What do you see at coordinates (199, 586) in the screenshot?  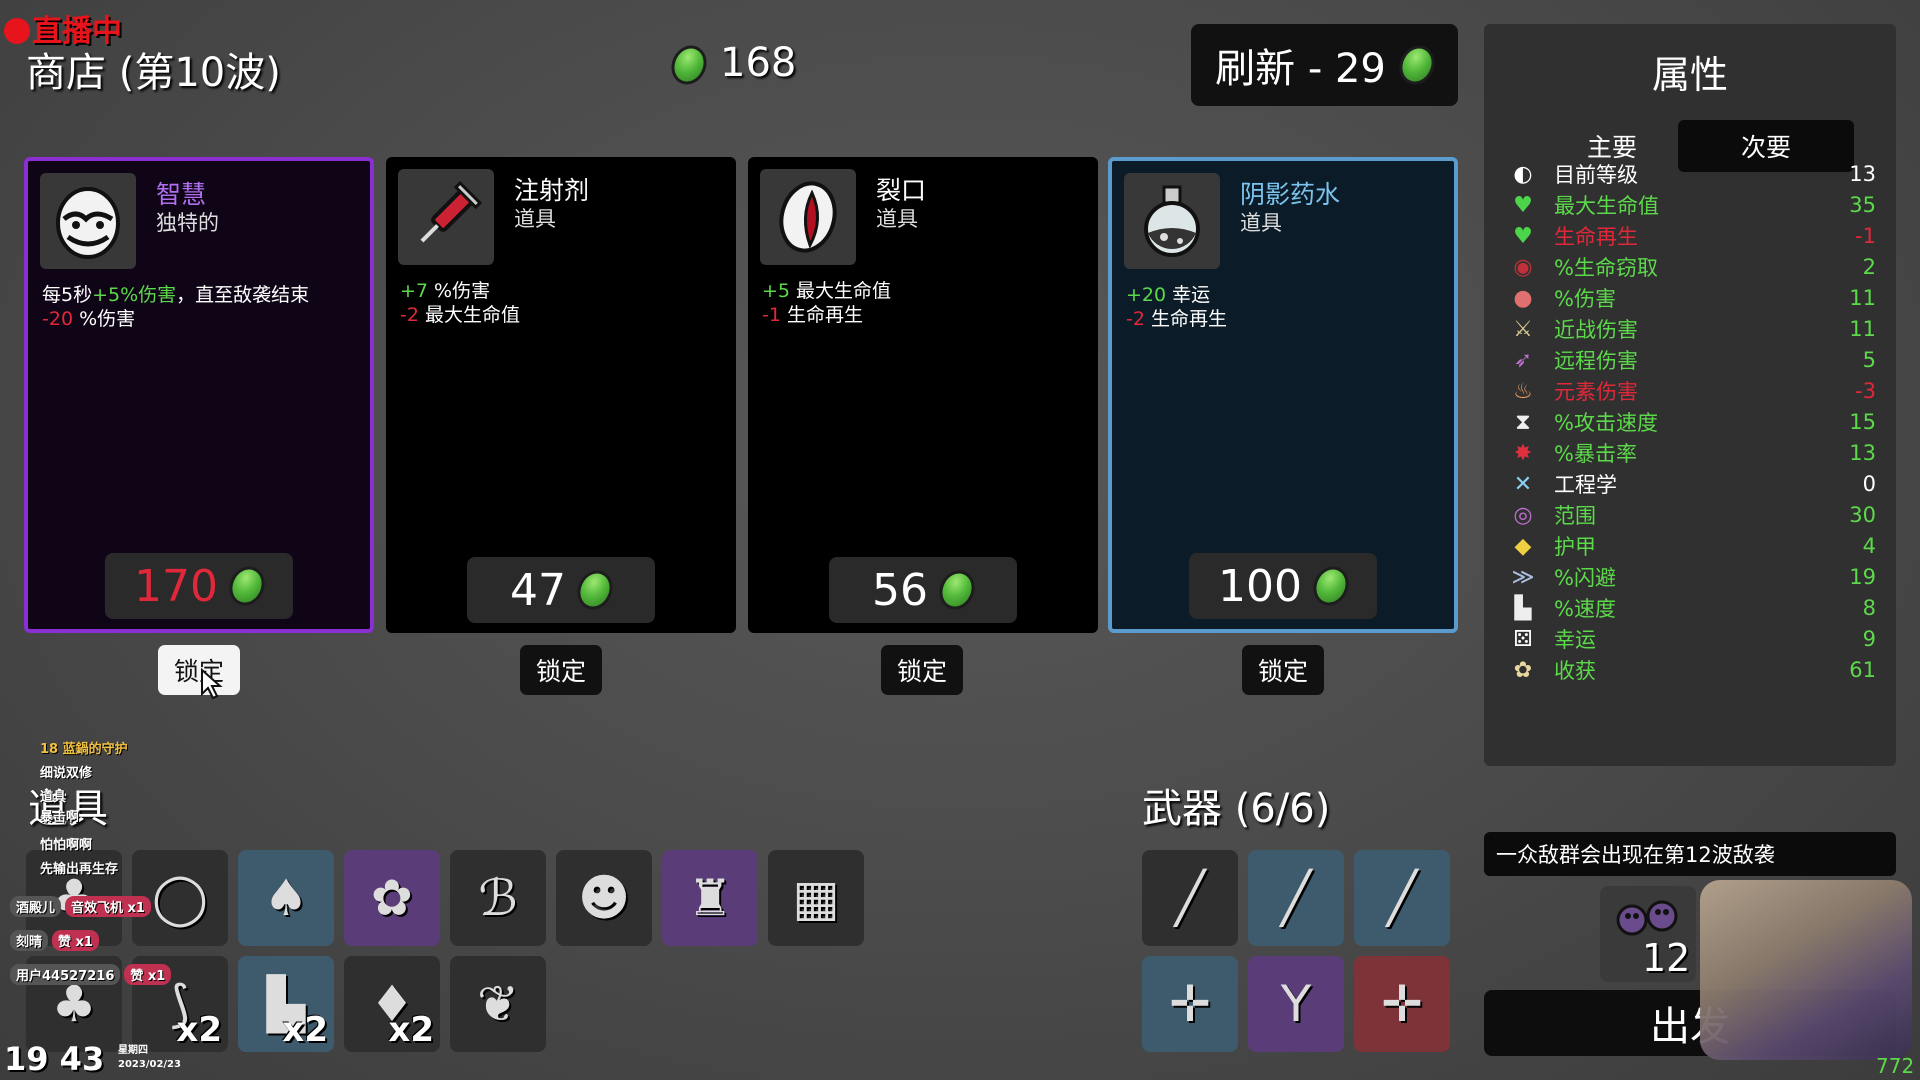 I see `price-tag: 170` at bounding box center [199, 586].